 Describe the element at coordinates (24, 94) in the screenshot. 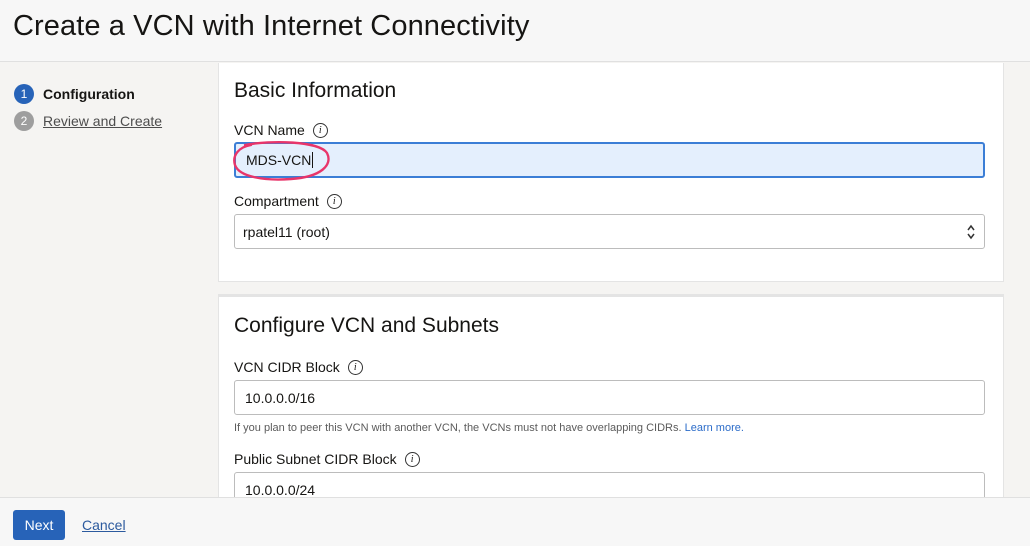

I see `step-number-1: 1` at that location.